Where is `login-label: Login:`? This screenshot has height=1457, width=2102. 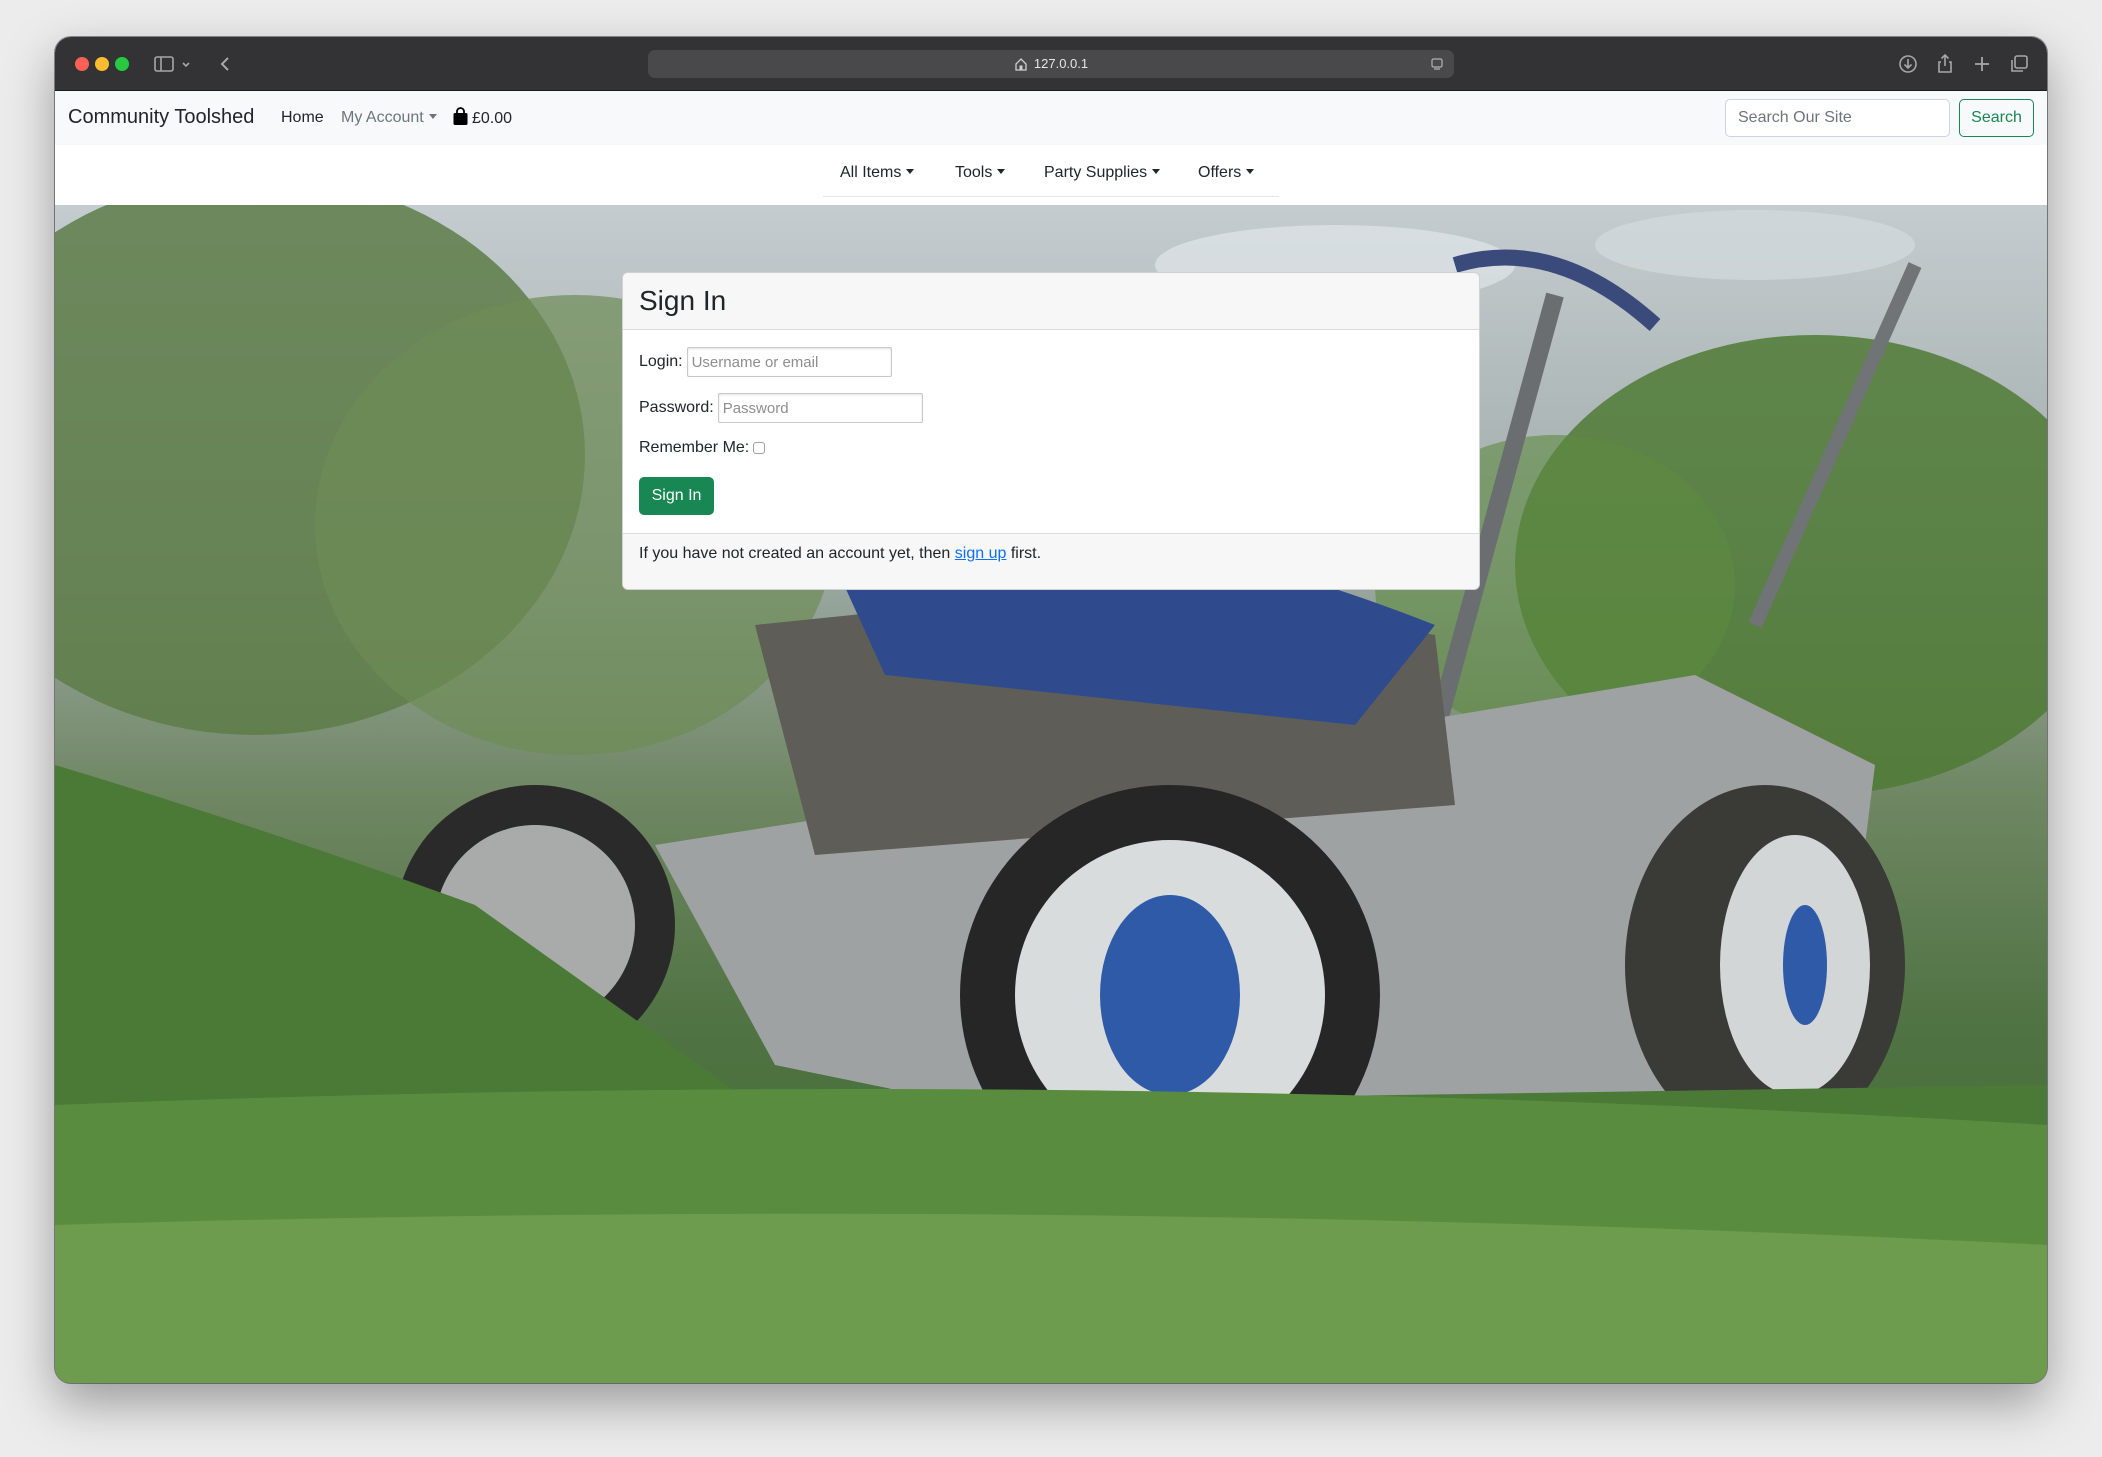 login-label: Login: is located at coordinates (661, 362).